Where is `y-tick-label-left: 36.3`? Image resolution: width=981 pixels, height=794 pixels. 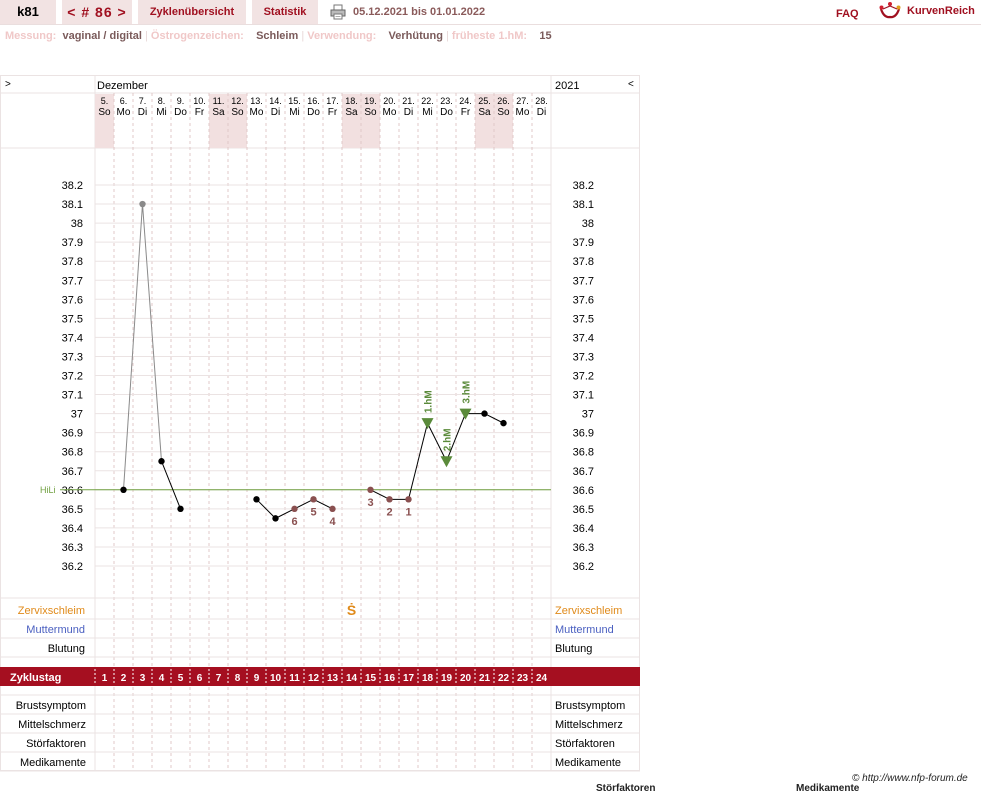 y-tick-label-left: 36.3 is located at coordinates (72, 548).